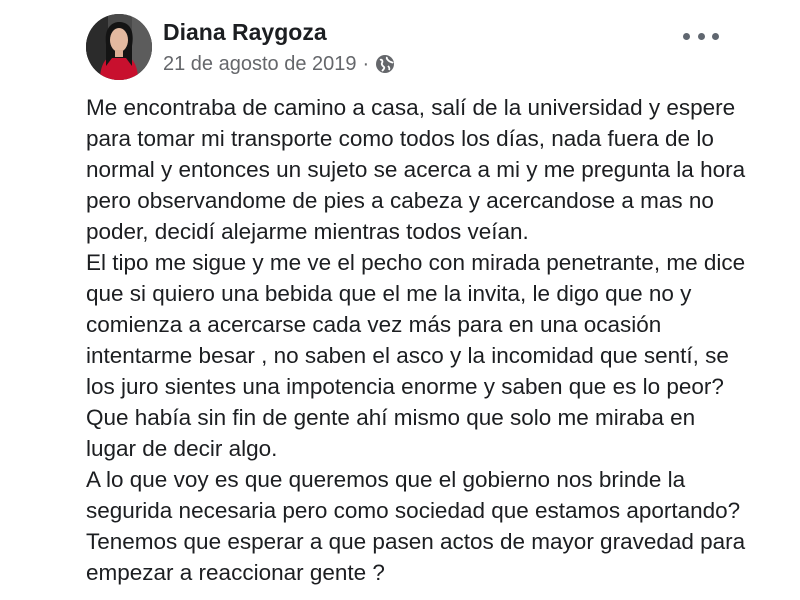 The height and width of the screenshot is (600, 800). I want to click on more-options-icon, so click(701, 36).